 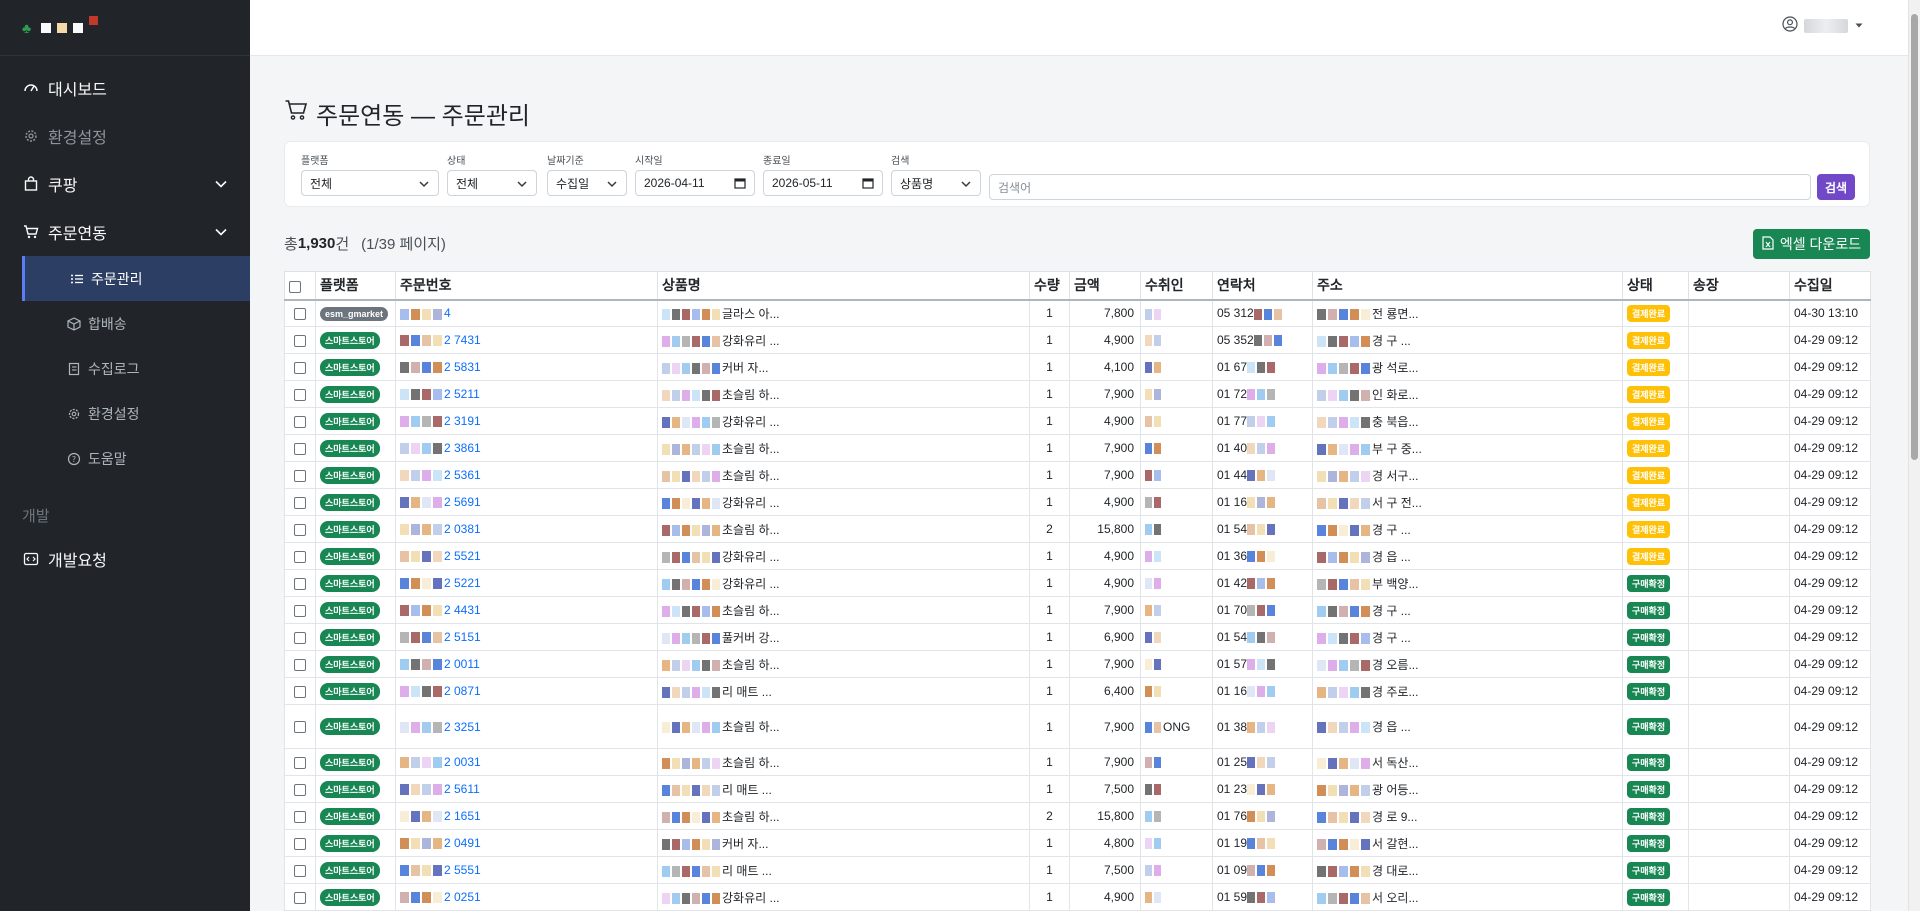 What do you see at coordinates (462, 637) in the screenshot?
I see `order-number-link: 2 5151` at bounding box center [462, 637].